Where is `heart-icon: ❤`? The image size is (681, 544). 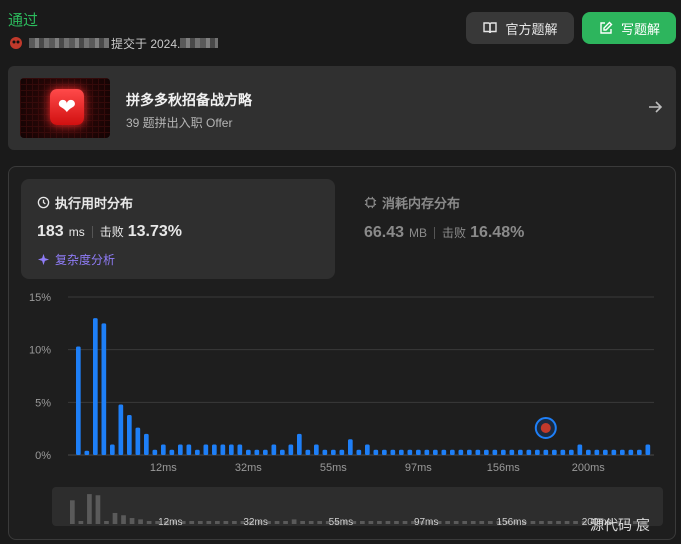 heart-icon: ❤ is located at coordinates (67, 107).